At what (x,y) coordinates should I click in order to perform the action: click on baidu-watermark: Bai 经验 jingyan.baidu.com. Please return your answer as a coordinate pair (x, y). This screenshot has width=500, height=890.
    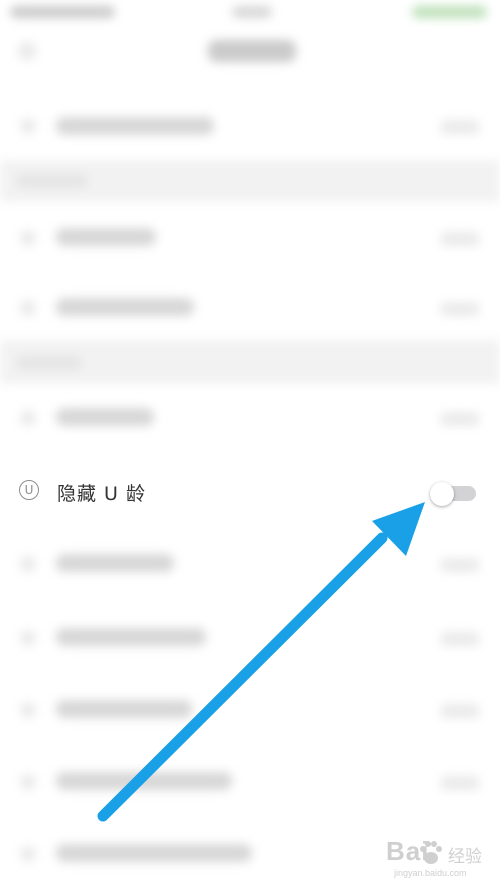
    Looking at the image, I should click on (439, 860).